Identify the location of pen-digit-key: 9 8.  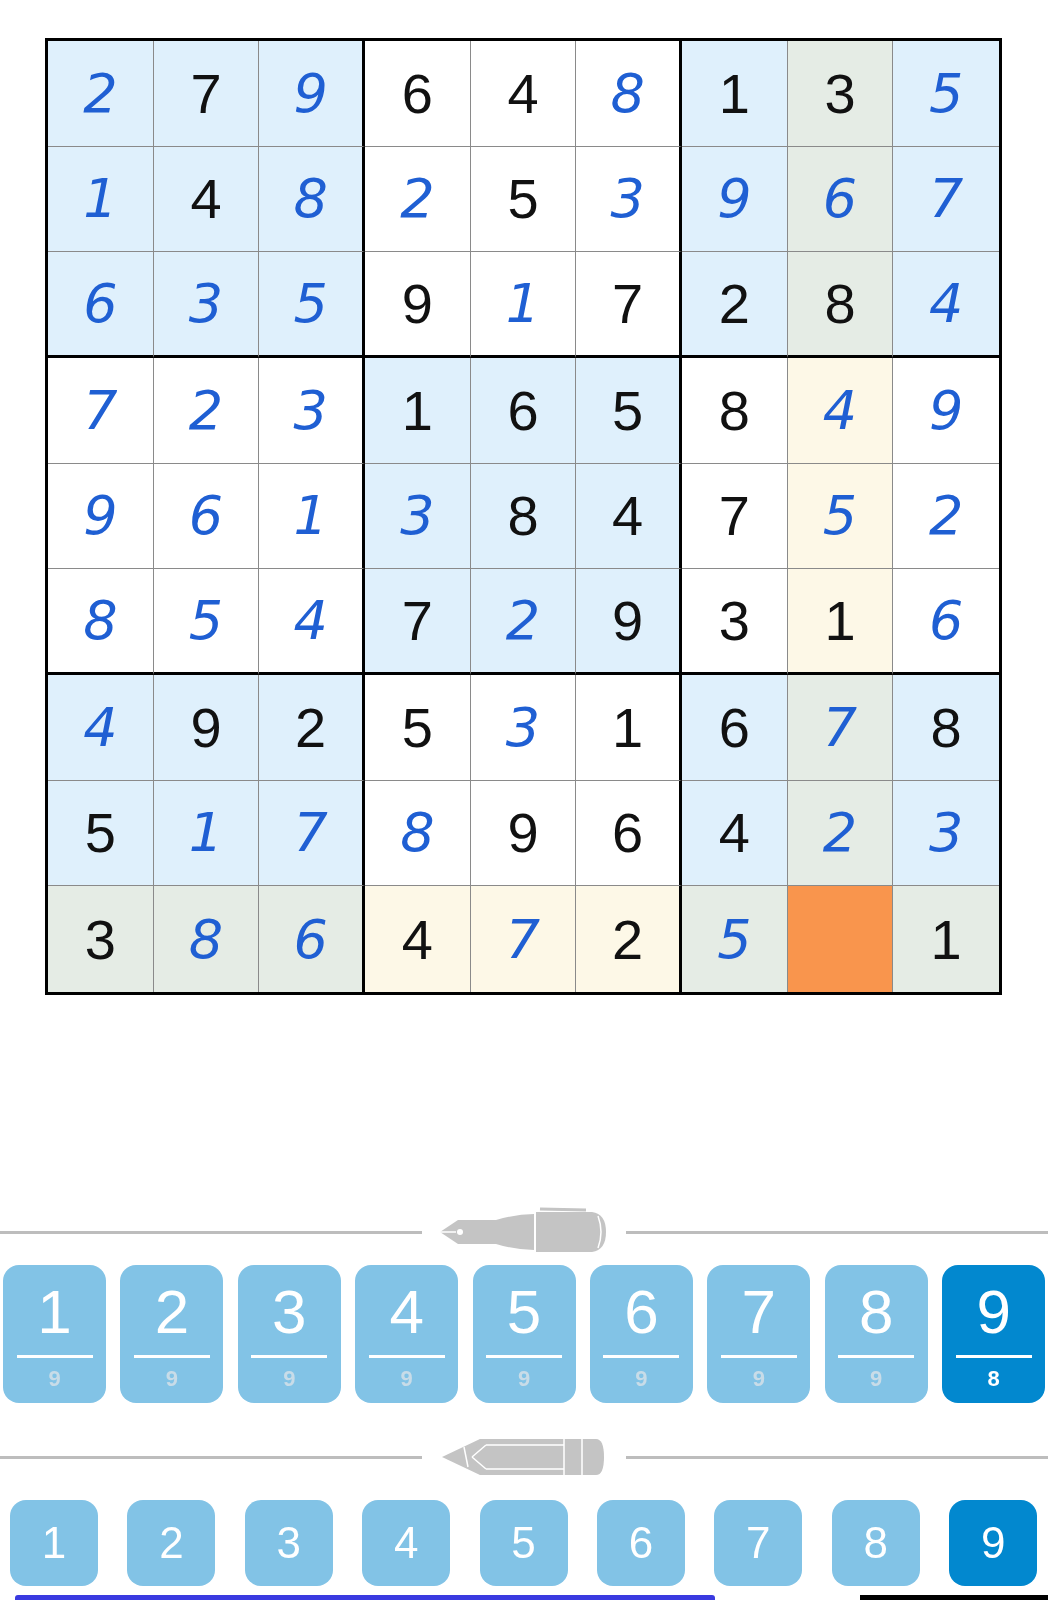
(994, 1334).